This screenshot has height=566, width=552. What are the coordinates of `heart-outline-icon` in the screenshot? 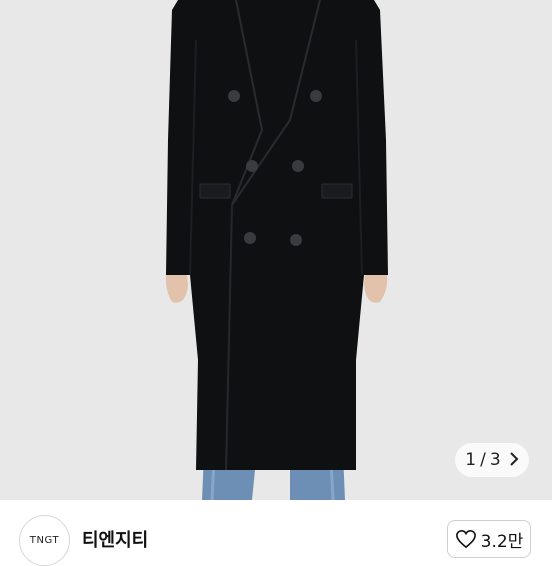 It's located at (465, 539).